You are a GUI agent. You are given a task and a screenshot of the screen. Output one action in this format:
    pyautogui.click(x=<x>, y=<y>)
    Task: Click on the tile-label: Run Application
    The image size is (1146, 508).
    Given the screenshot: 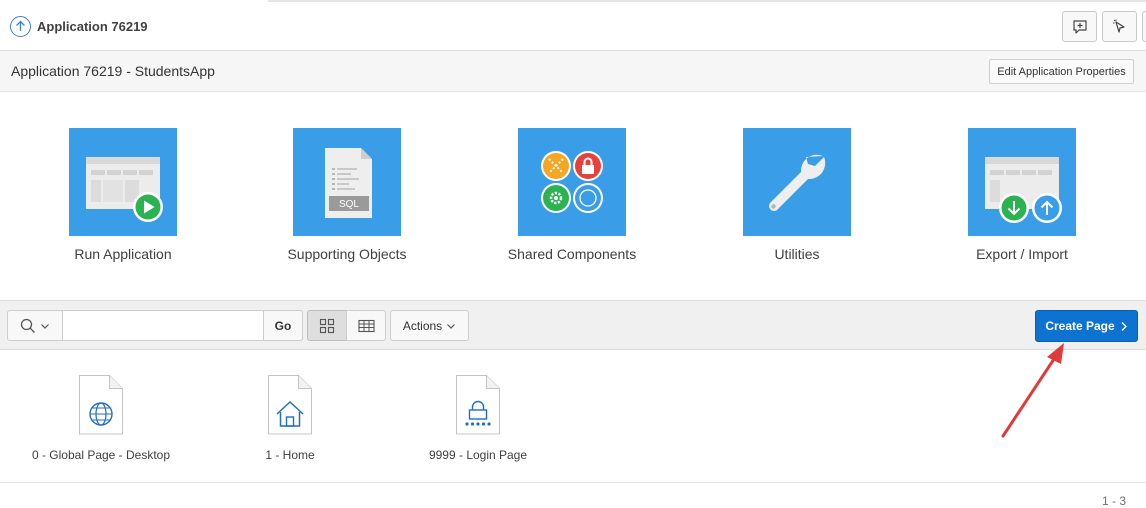 What is the action you would take?
    pyautogui.click(x=123, y=254)
    